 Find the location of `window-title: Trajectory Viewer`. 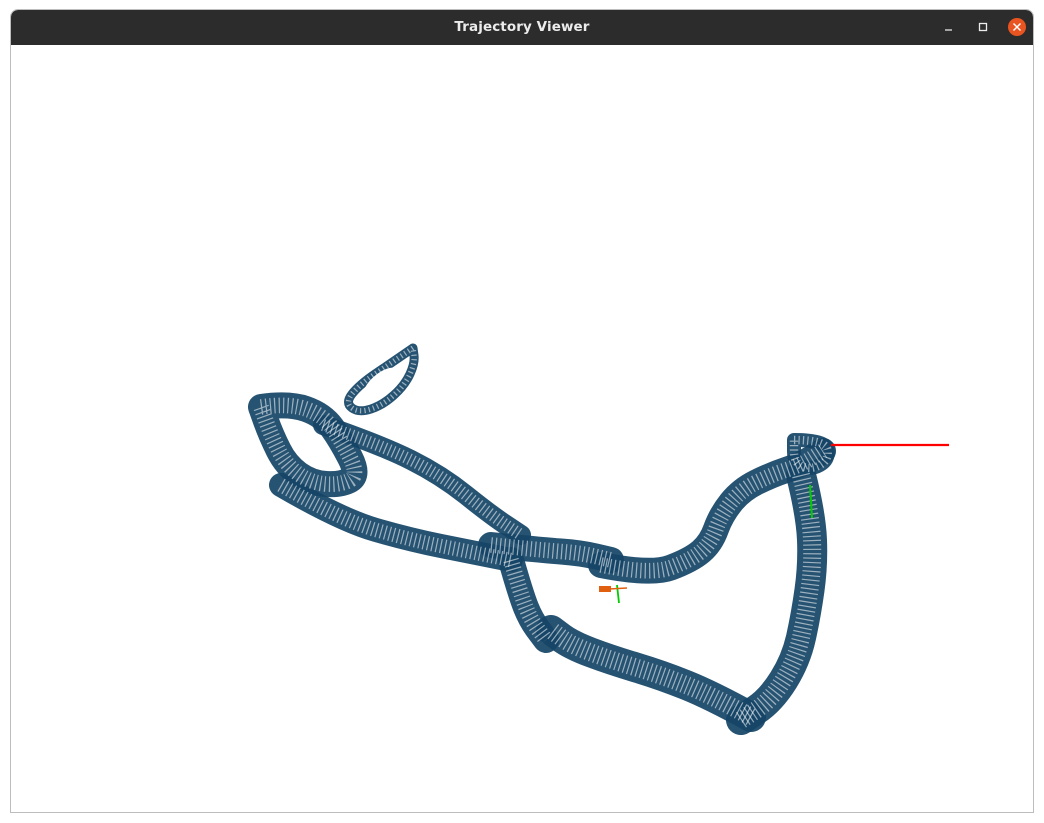

window-title: Trajectory Viewer is located at coordinates (522, 27).